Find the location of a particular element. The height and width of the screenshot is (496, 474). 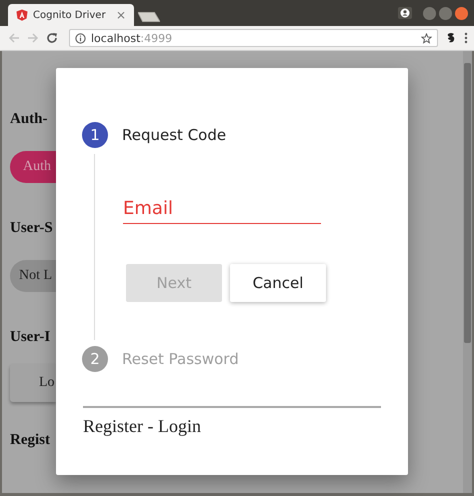

section-heading: User-S is located at coordinates (32, 229).